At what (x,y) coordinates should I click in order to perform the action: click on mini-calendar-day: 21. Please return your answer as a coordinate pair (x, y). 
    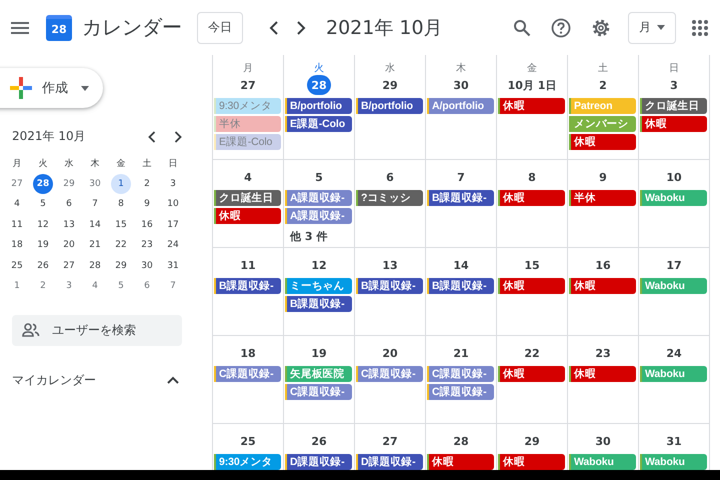
    Looking at the image, I should click on (95, 245).